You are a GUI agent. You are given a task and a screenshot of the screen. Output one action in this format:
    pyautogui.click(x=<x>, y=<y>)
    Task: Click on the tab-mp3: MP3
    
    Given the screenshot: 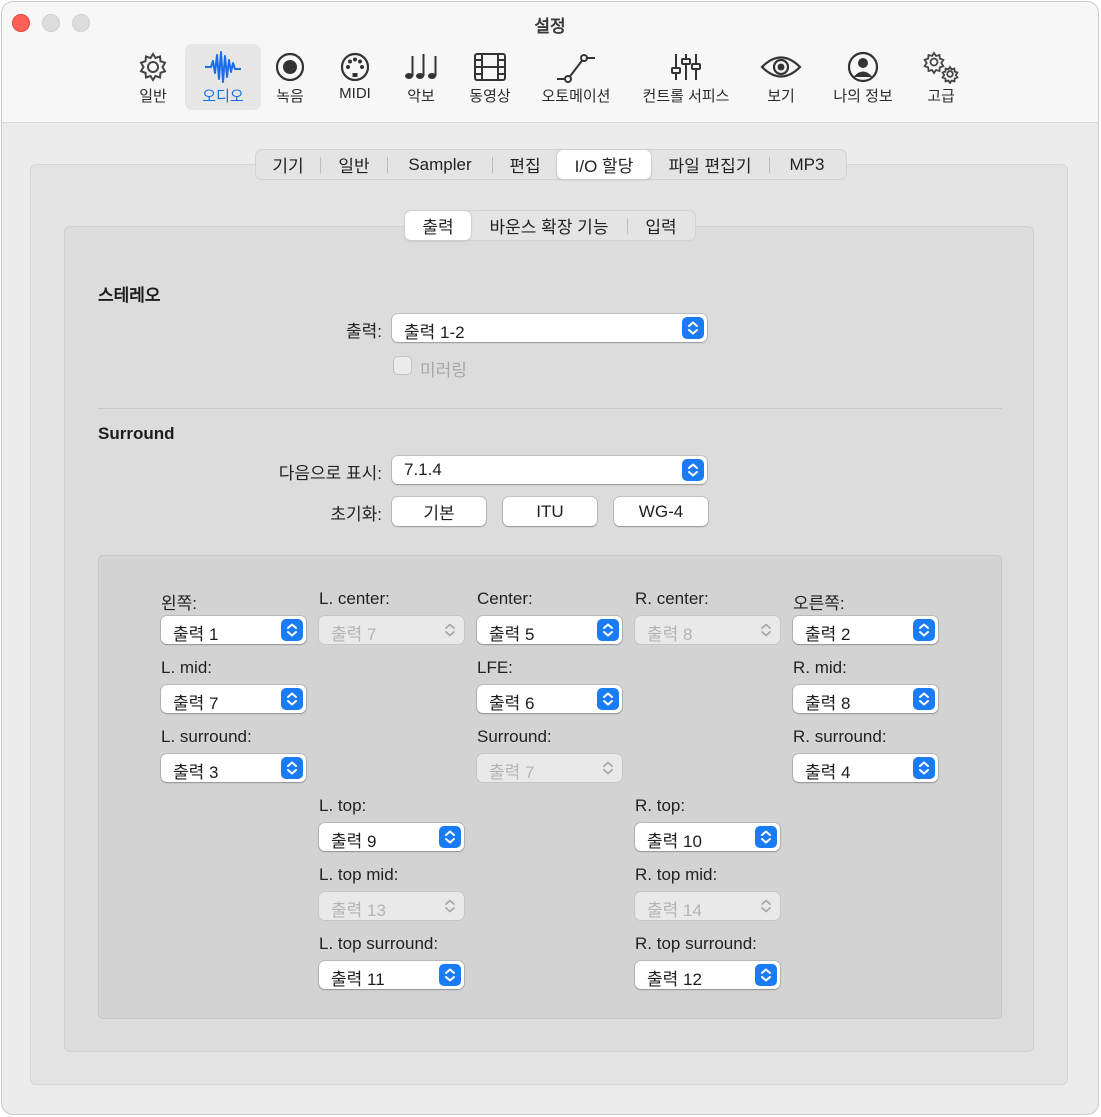 What is the action you would take?
    pyautogui.click(x=807, y=164)
    